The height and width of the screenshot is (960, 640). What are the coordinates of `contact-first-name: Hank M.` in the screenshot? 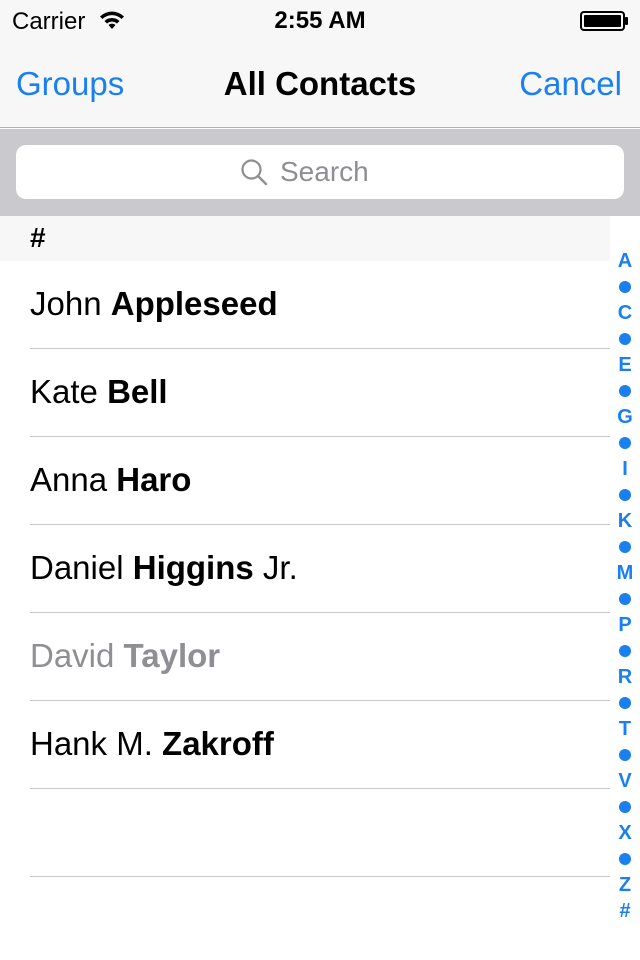 It's located at (91, 743).